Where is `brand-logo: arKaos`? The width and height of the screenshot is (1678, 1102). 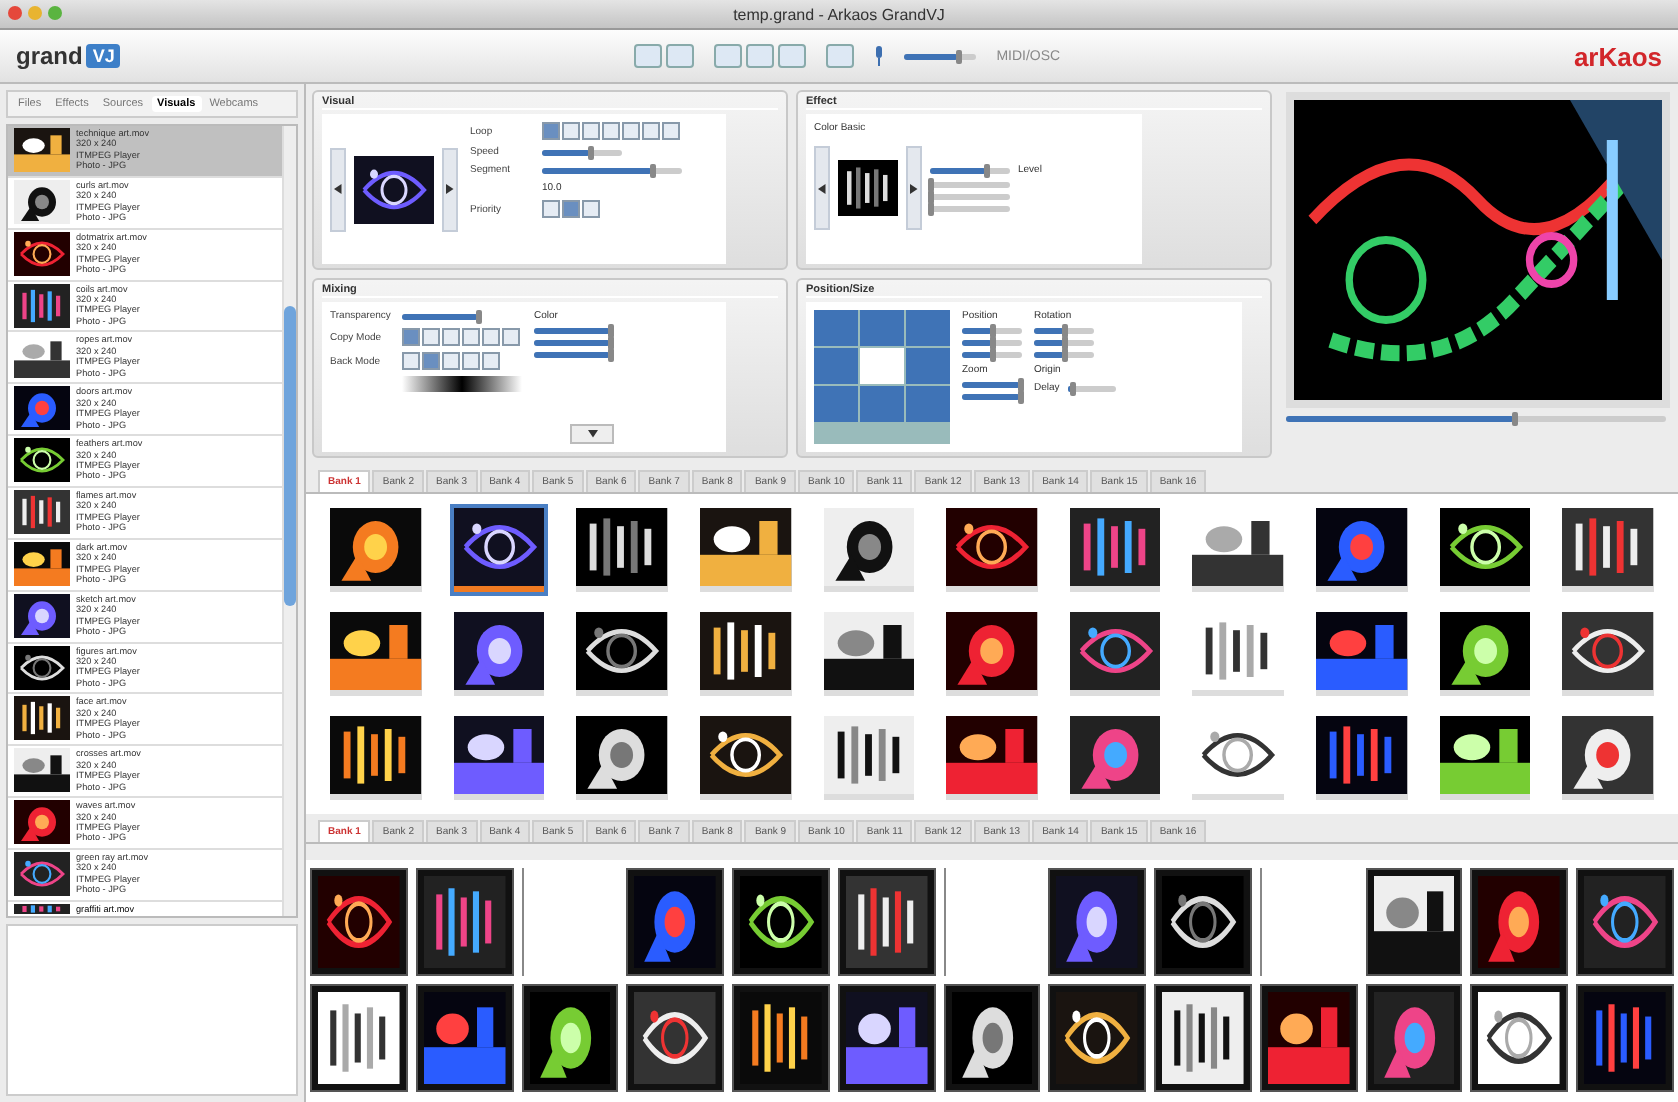
brand-logo: arKaos is located at coordinates (1618, 56).